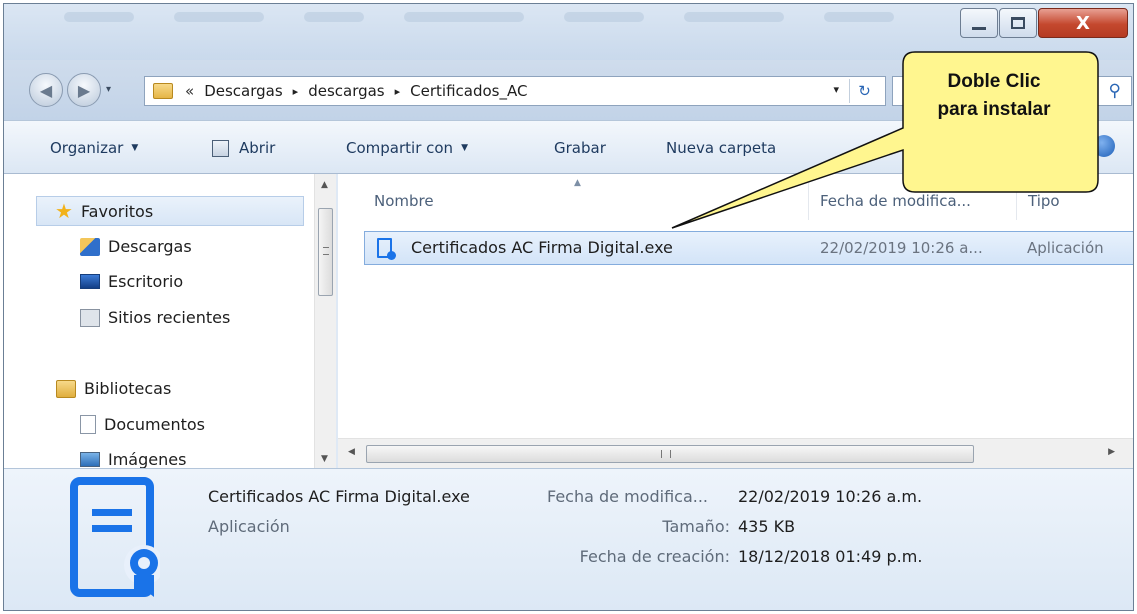  I want to click on recent-pages-dropdown: ▾, so click(108, 89).